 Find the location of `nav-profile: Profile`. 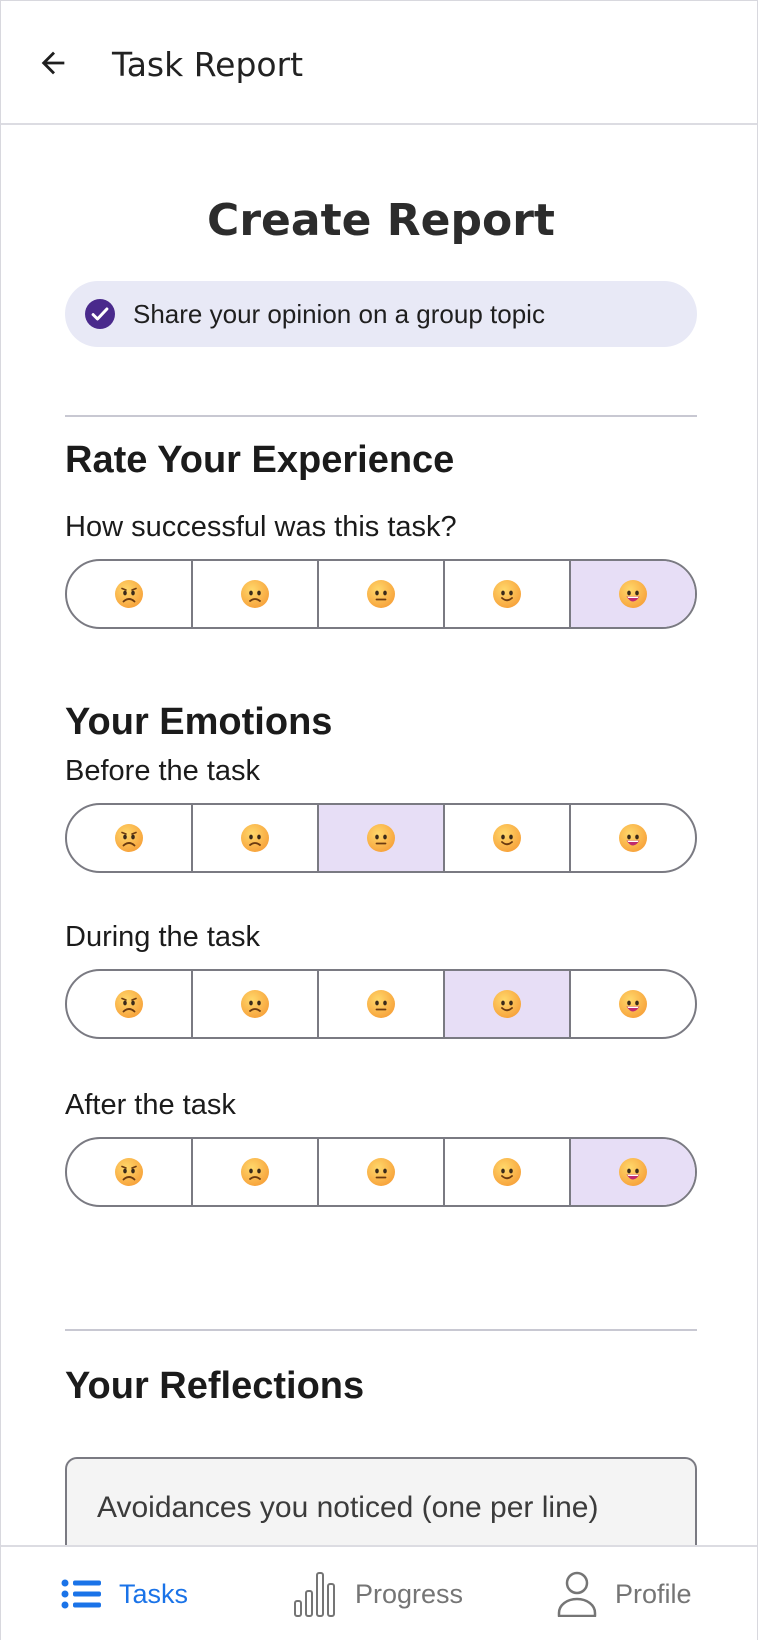

nav-profile: Profile is located at coordinates (624, 1593).